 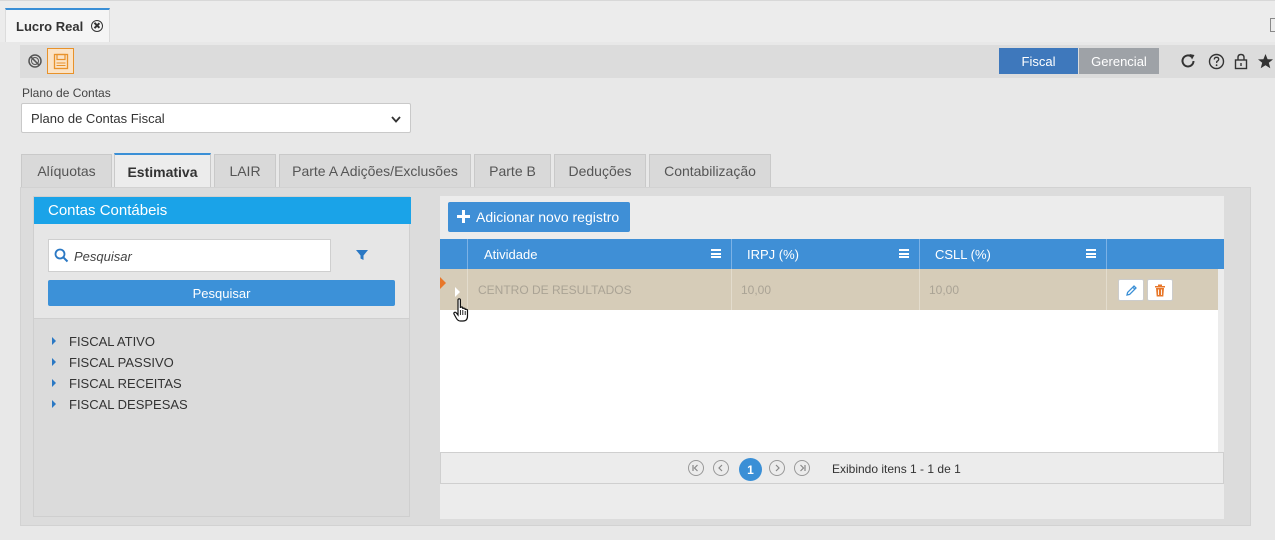 I want to click on star-icon, so click(x=1265, y=61).